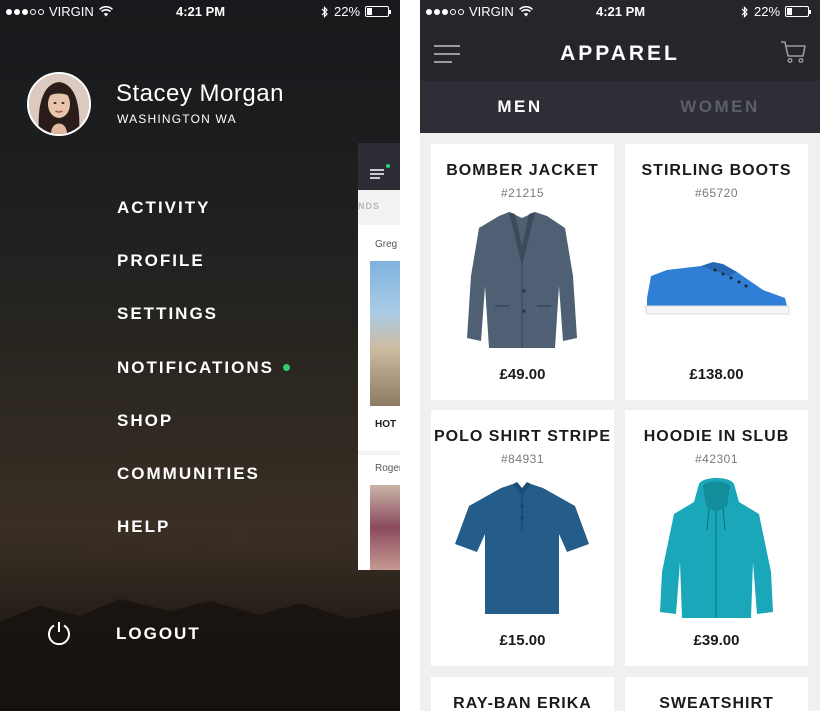 The height and width of the screenshot is (711, 820). What do you see at coordinates (387, 468) in the screenshot?
I see `peek-author-2: Roger` at bounding box center [387, 468].